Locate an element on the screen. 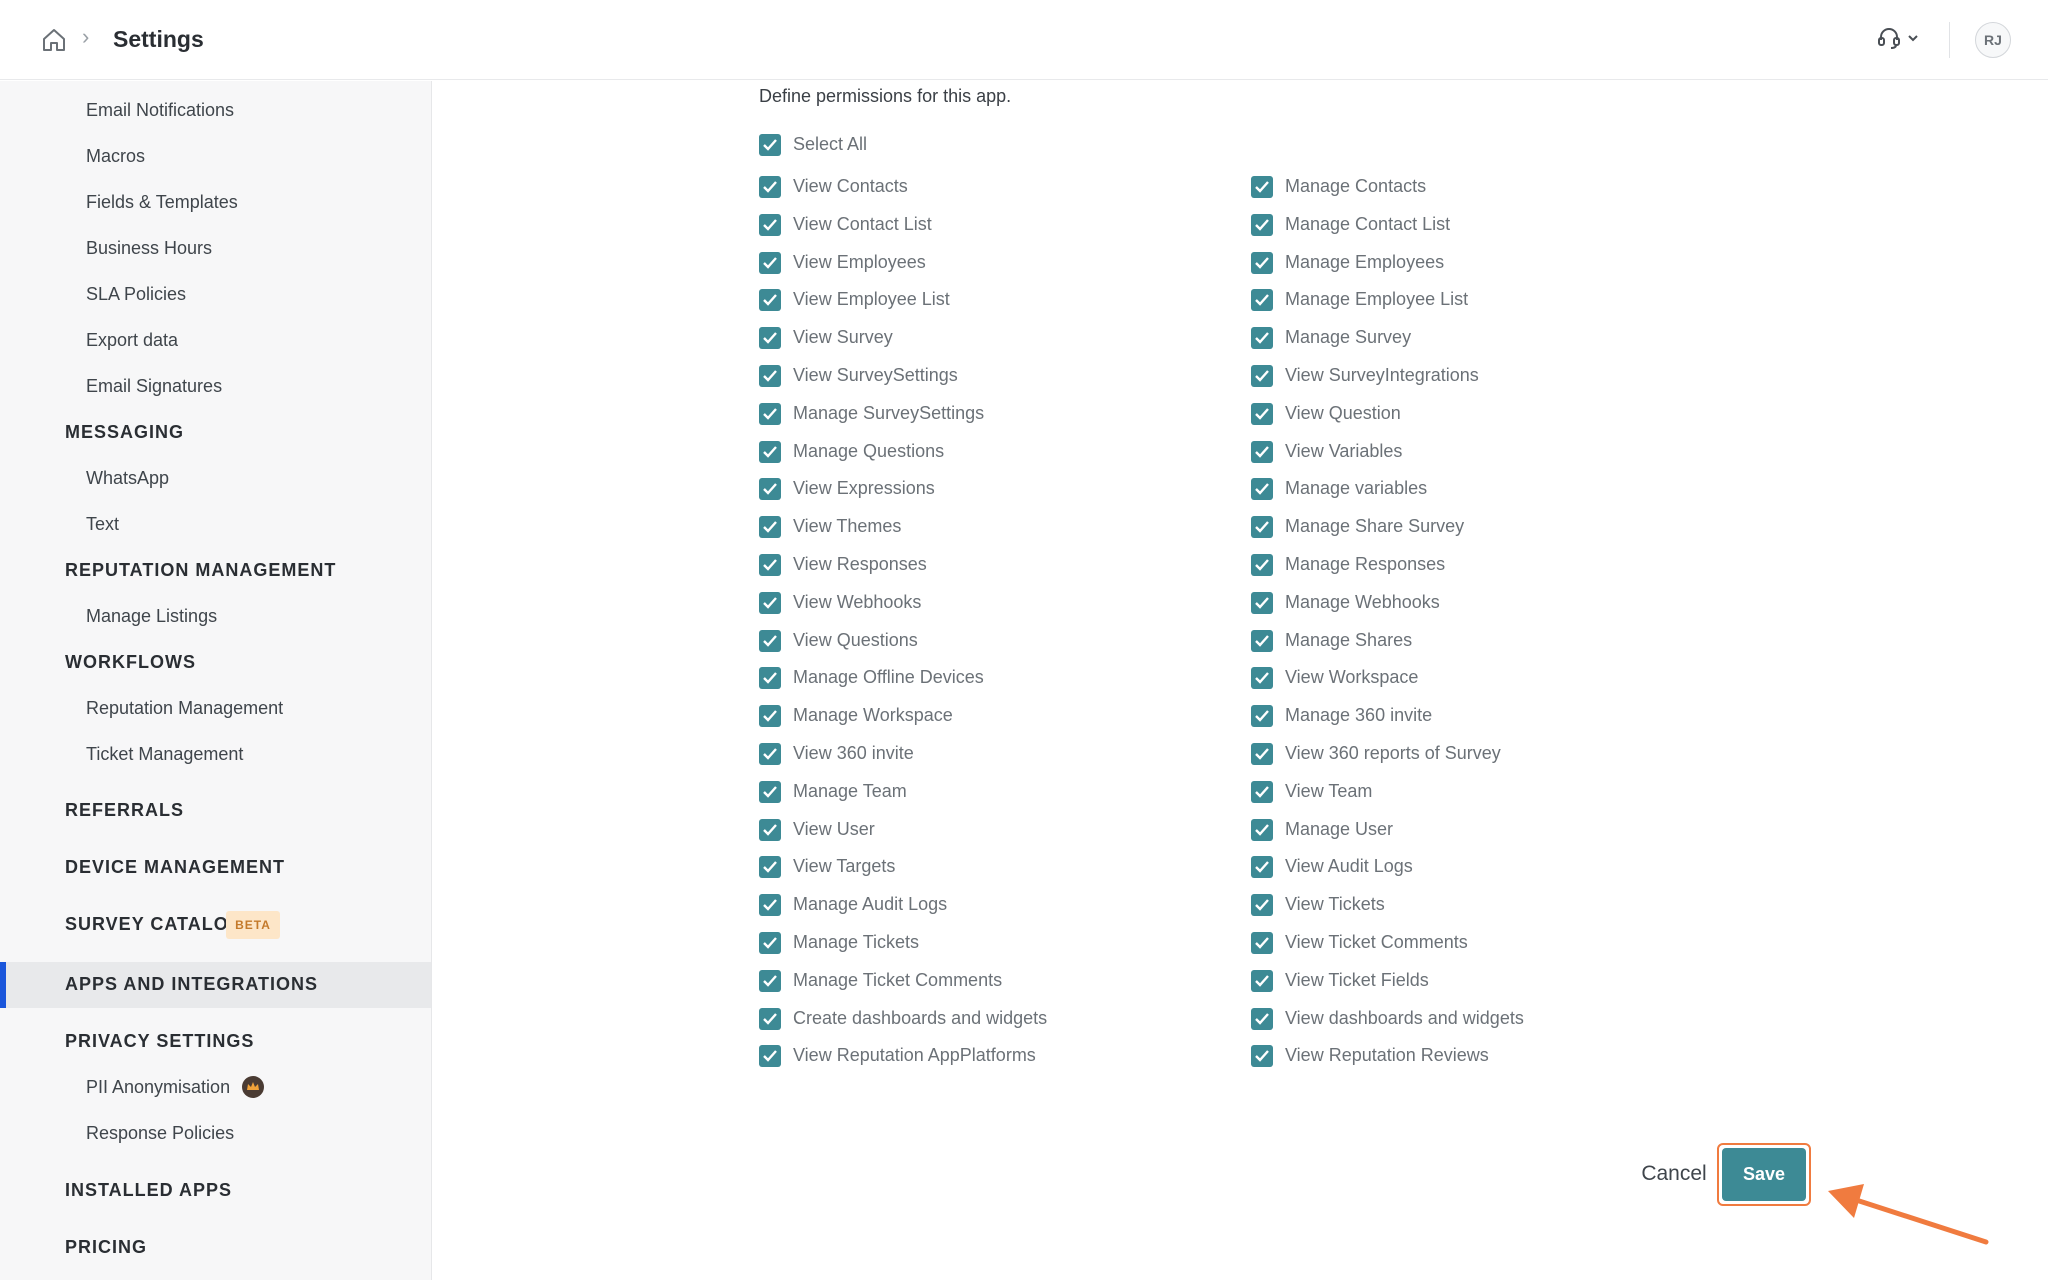 This screenshot has width=2048, height=1280. permission-label-view-360-invite: View 360 invite is located at coordinates (853, 753).